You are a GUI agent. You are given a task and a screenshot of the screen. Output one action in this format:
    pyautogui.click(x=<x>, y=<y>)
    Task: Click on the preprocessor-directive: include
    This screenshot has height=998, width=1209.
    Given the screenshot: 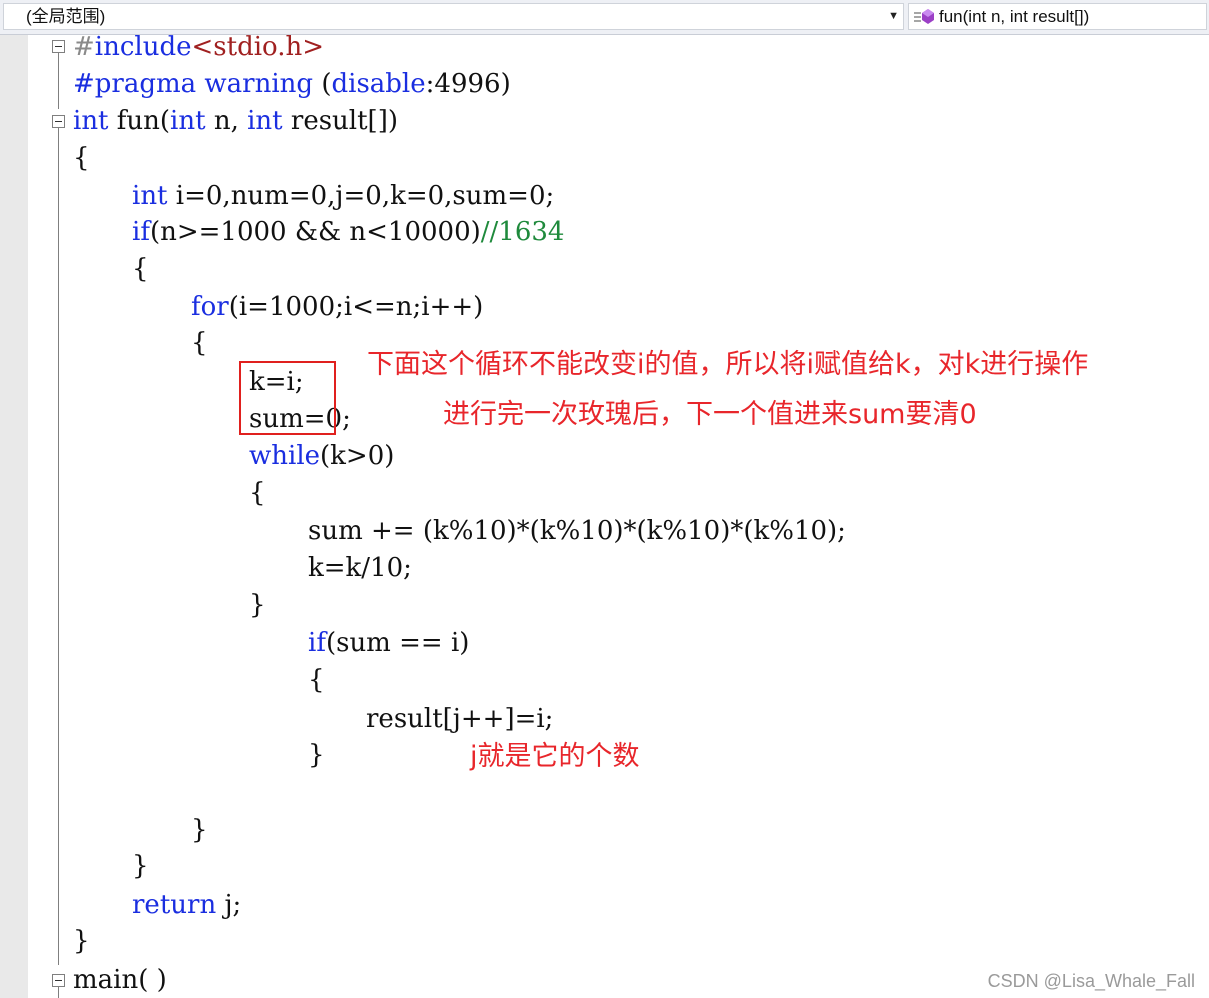 What is the action you would take?
    pyautogui.click(x=143, y=47)
    